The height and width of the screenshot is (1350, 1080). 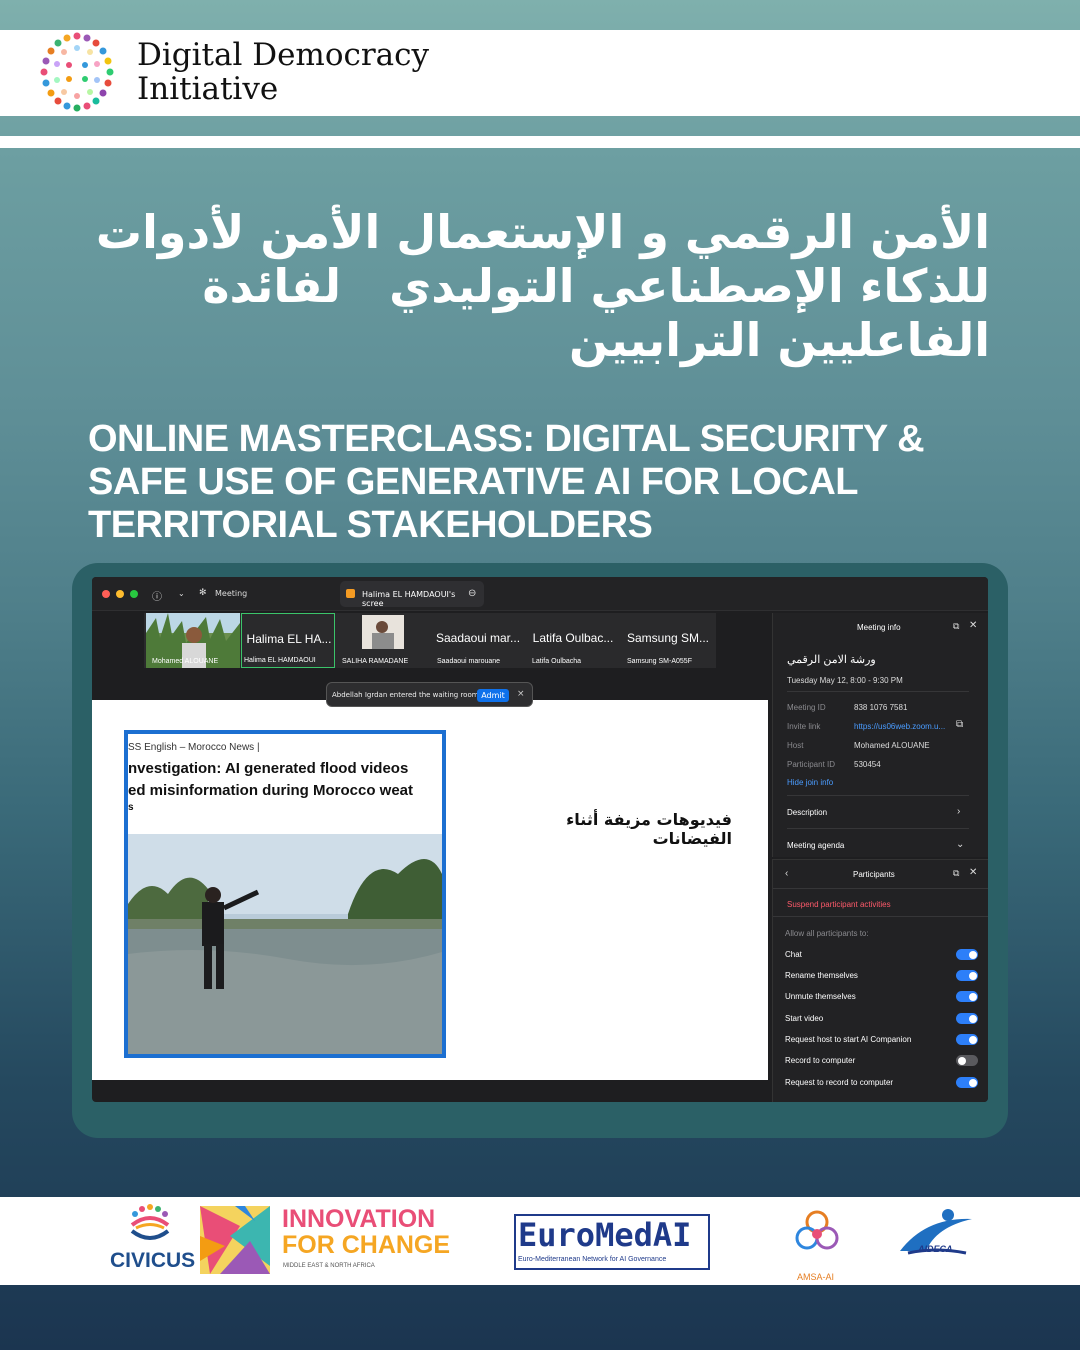 I want to click on screen-share-tab: Halima EL HAMDAOUI's scree ⊖, so click(x=412, y=594).